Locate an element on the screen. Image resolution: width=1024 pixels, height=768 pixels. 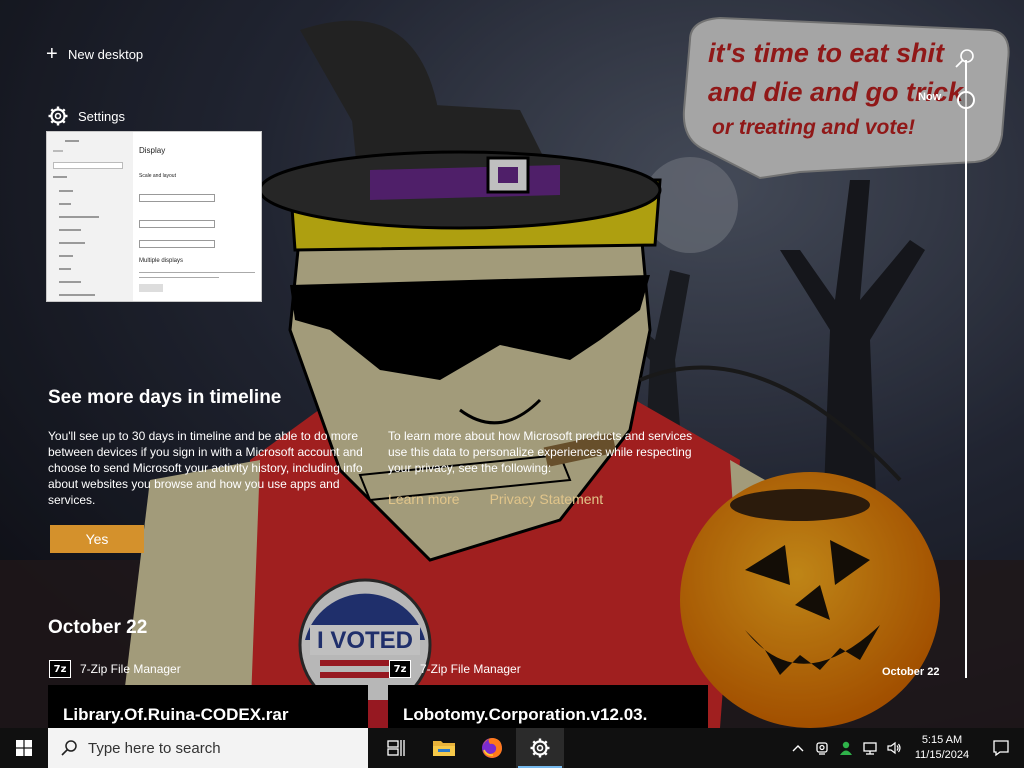
task-view-icon is located at coordinates (396, 748).